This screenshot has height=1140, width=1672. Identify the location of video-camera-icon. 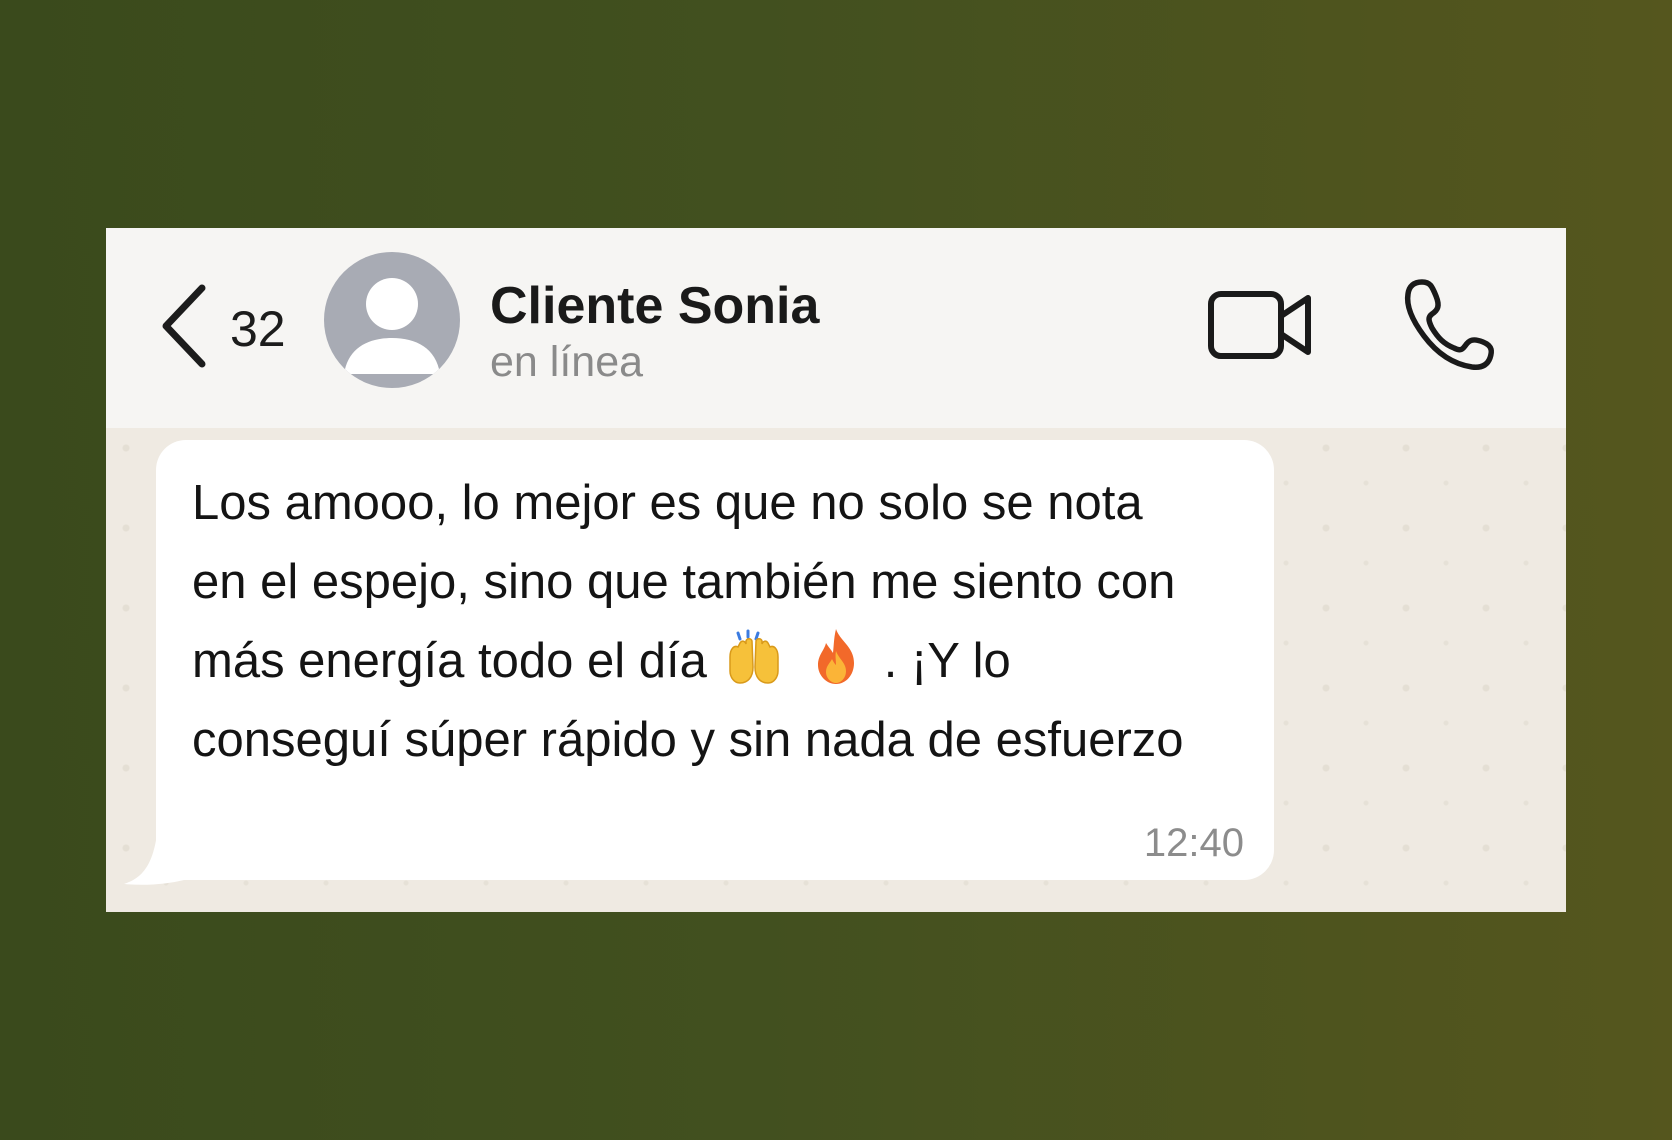
(1259, 325).